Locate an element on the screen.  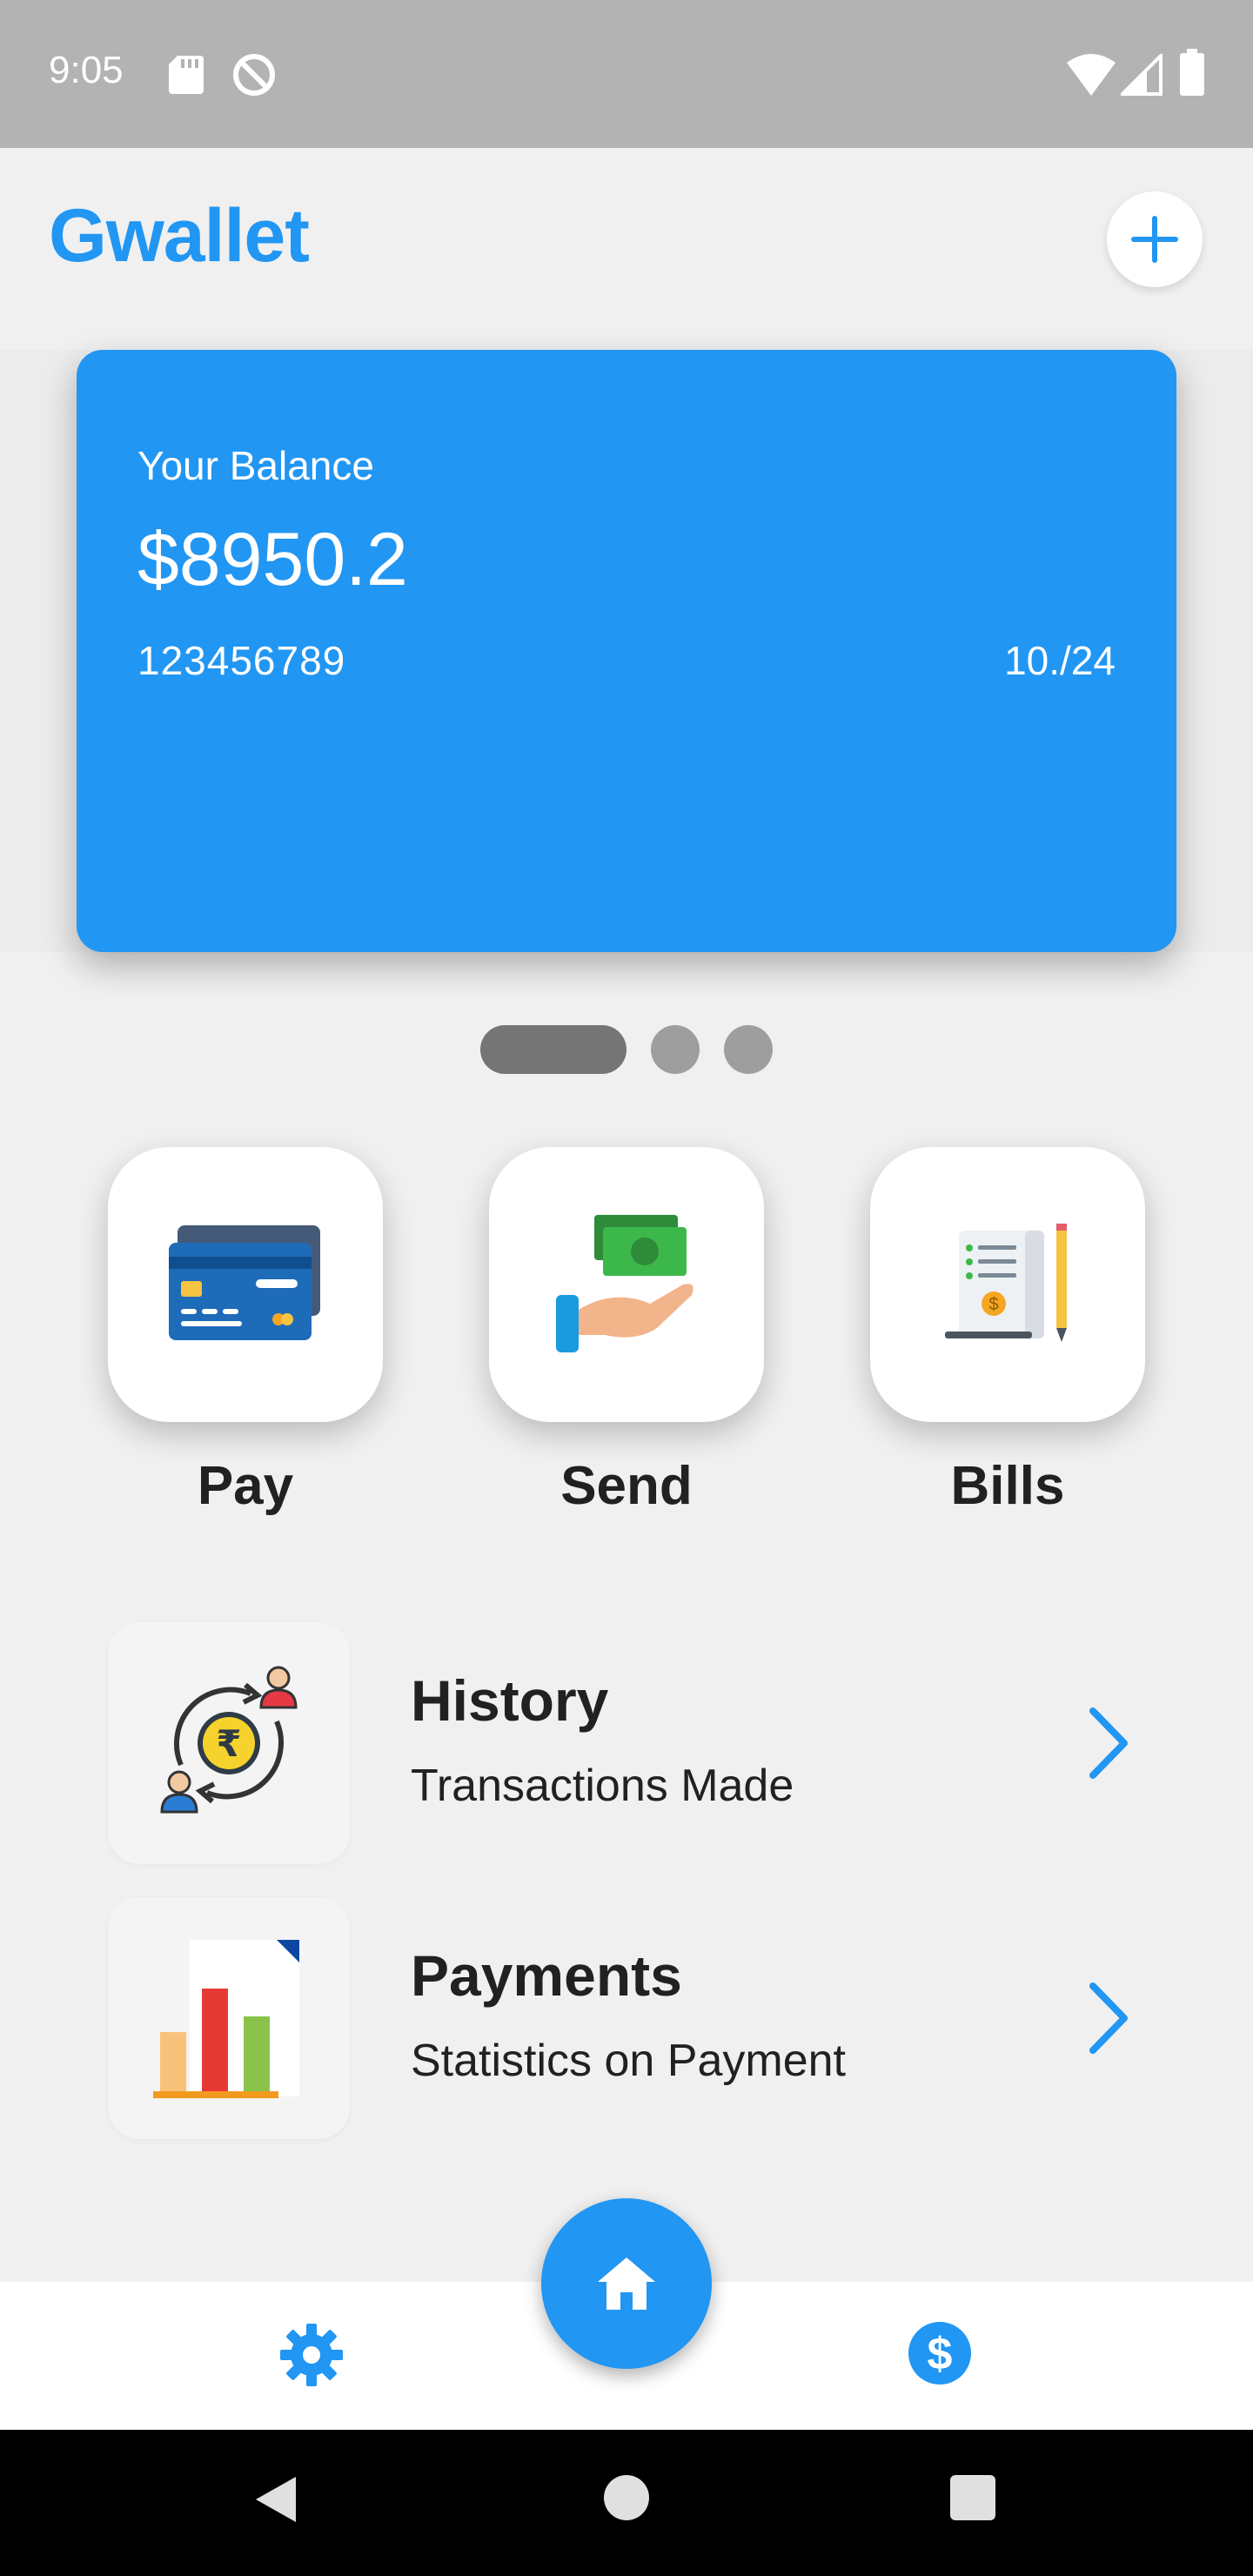
card-number: 123456789 is located at coordinates (241, 660).